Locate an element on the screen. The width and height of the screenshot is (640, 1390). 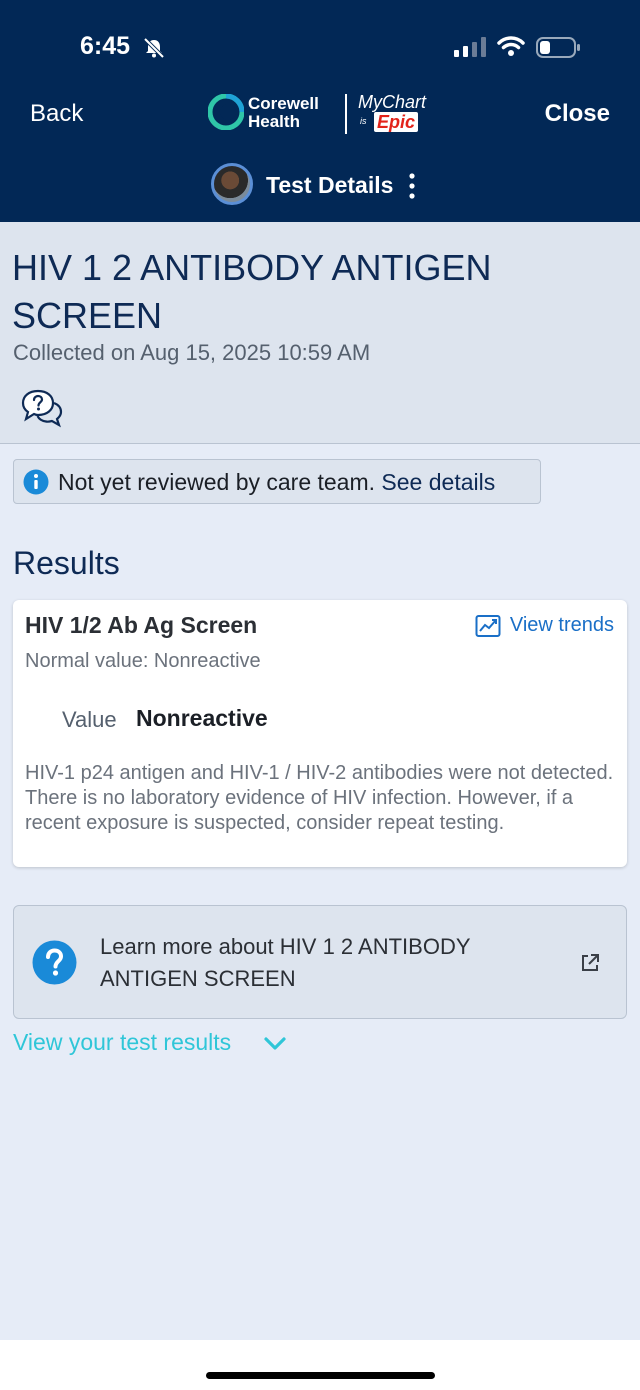
normal-value: Normal value: Nonreactive is located at coordinates (143, 661).